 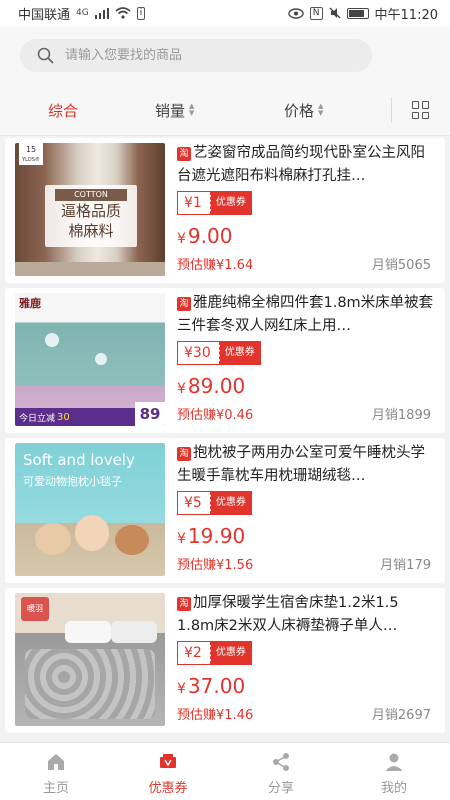 I want to click on estimated-earnings: 预估赚¥1.46, so click(x=215, y=715).